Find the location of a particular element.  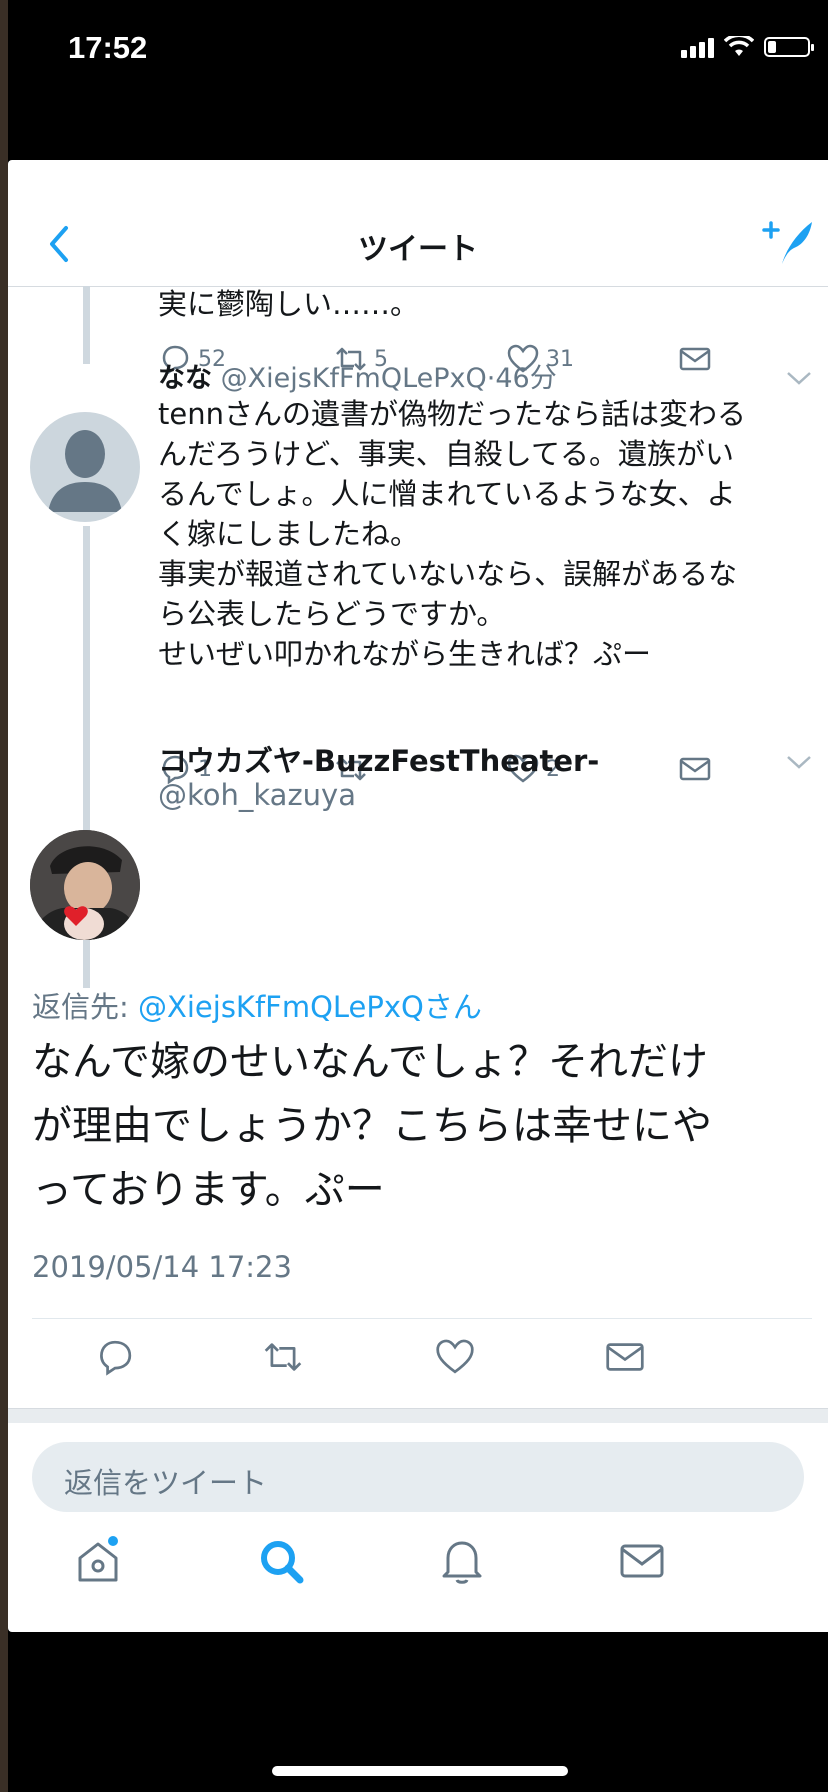

messages-icon is located at coordinates (642, 1562).